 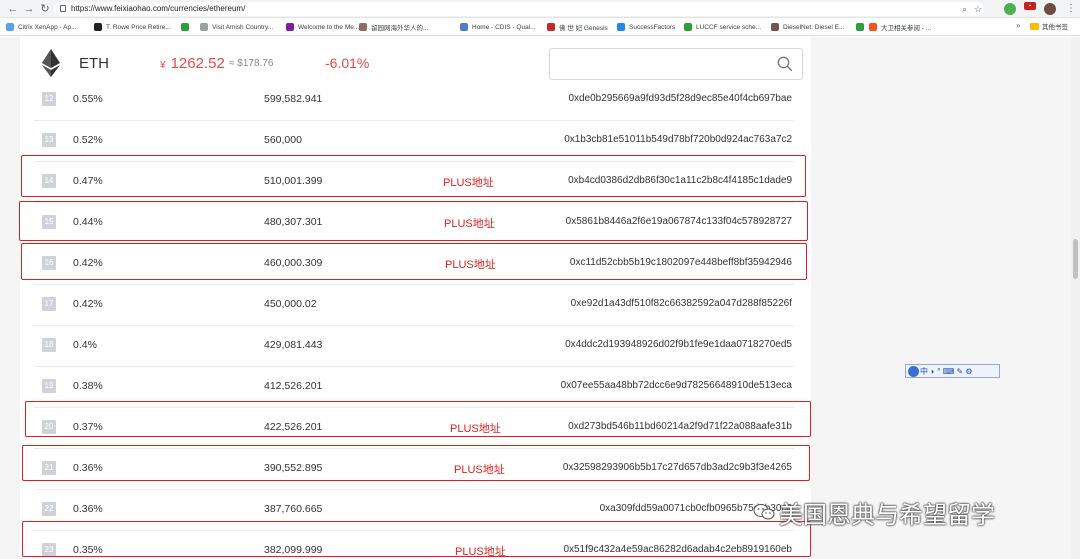 I want to click on holding-amount: 412,526.201, so click(x=293, y=386).